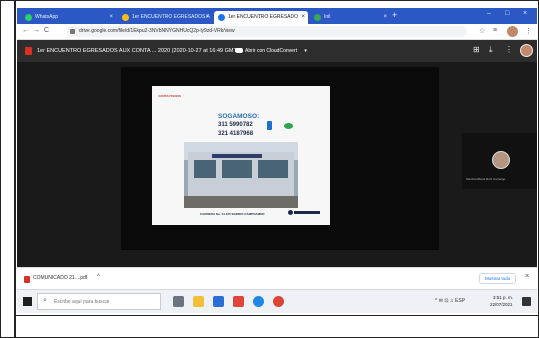 This screenshot has height=338, width=539. Describe the element at coordinates (495, 30) in the screenshot. I see `extensions-icon: ≡` at that location.